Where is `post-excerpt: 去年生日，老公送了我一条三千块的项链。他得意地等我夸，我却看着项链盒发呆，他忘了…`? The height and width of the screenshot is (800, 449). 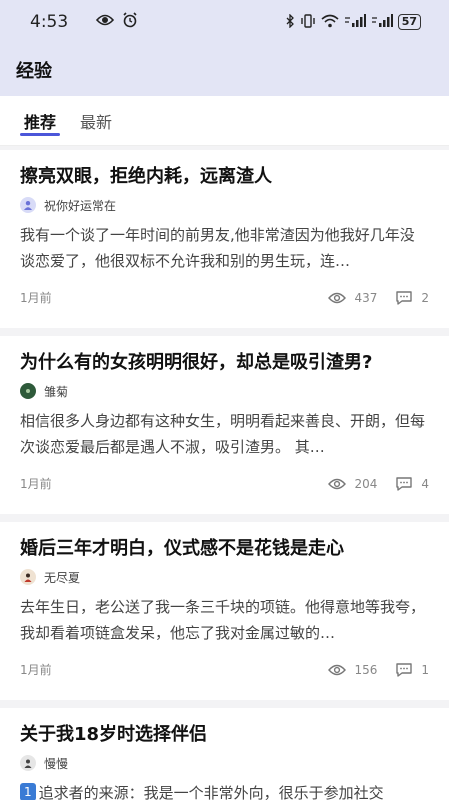 post-excerpt: 去年生日，老公送了我一条三千块的项链。他得意地等我夸，我却看着项链盒发呆，他忘了… is located at coordinates (223, 620).